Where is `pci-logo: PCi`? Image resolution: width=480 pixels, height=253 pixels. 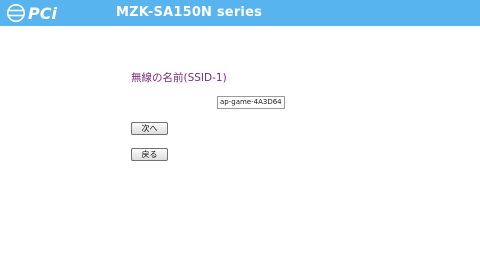
pci-logo: PCi is located at coordinates (32, 13).